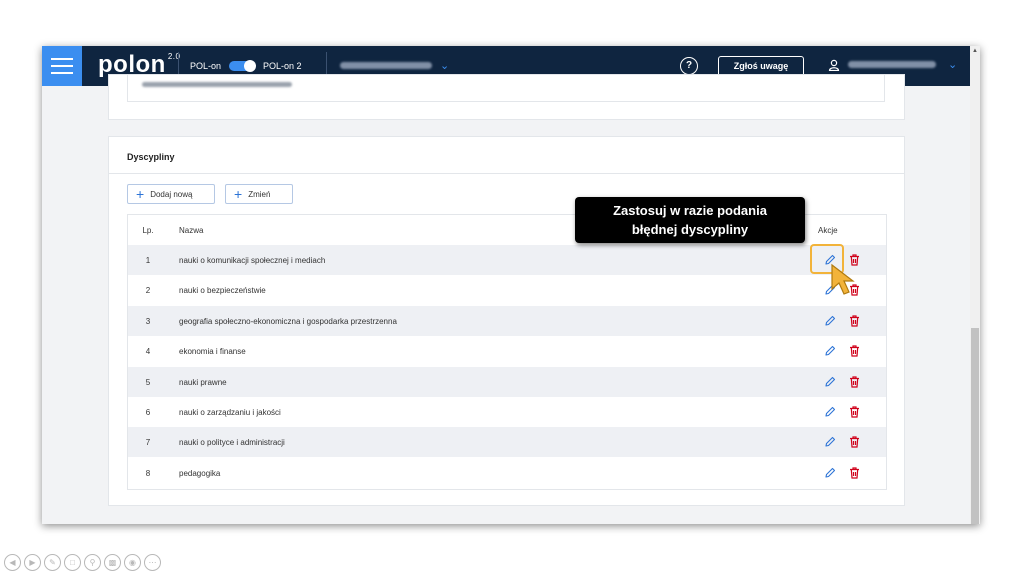 Image resolution: width=1024 pixels, height=576 pixels. I want to click on table-row: 7 nauki o polityce i administracji, so click(507, 442).